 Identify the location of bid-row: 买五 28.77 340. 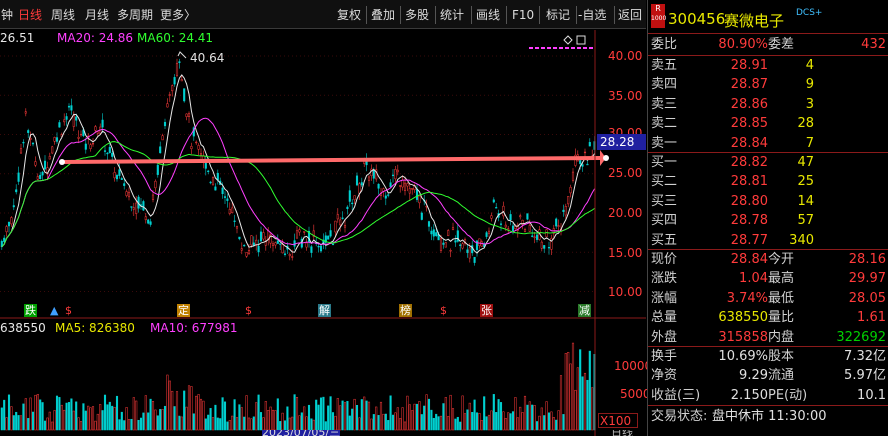
(768, 241).